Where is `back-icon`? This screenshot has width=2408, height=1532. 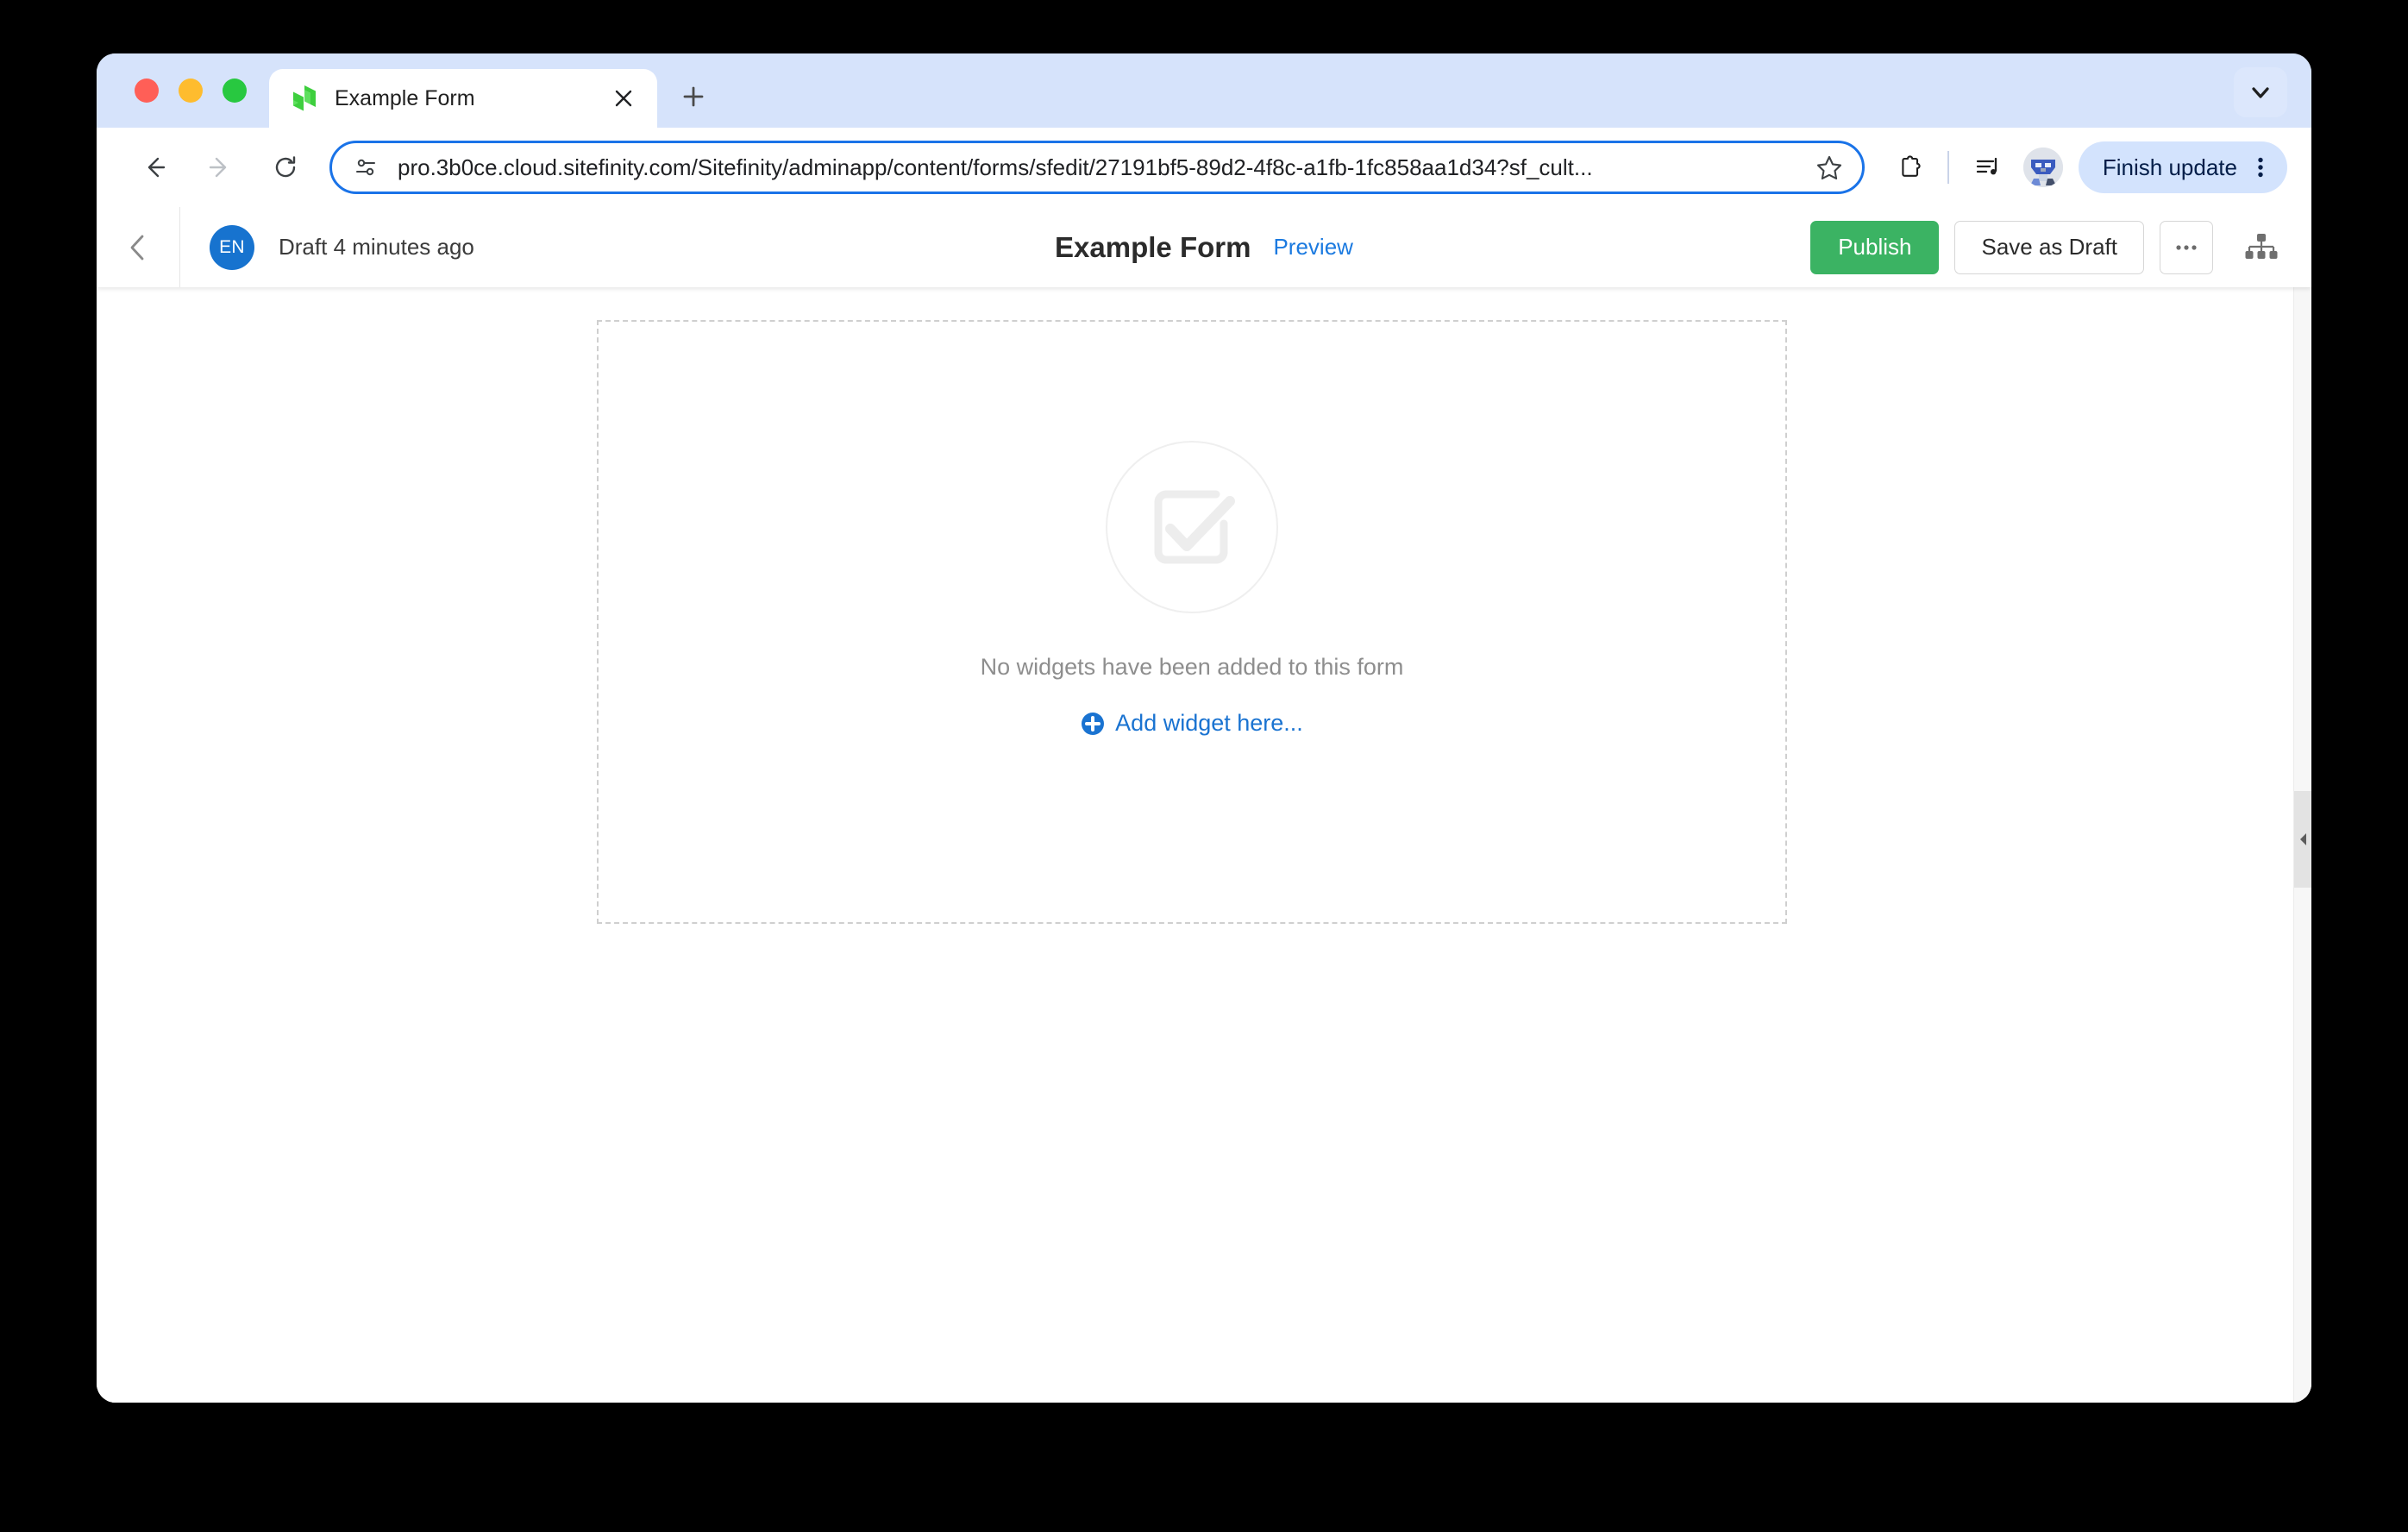
back-icon is located at coordinates (154, 167).